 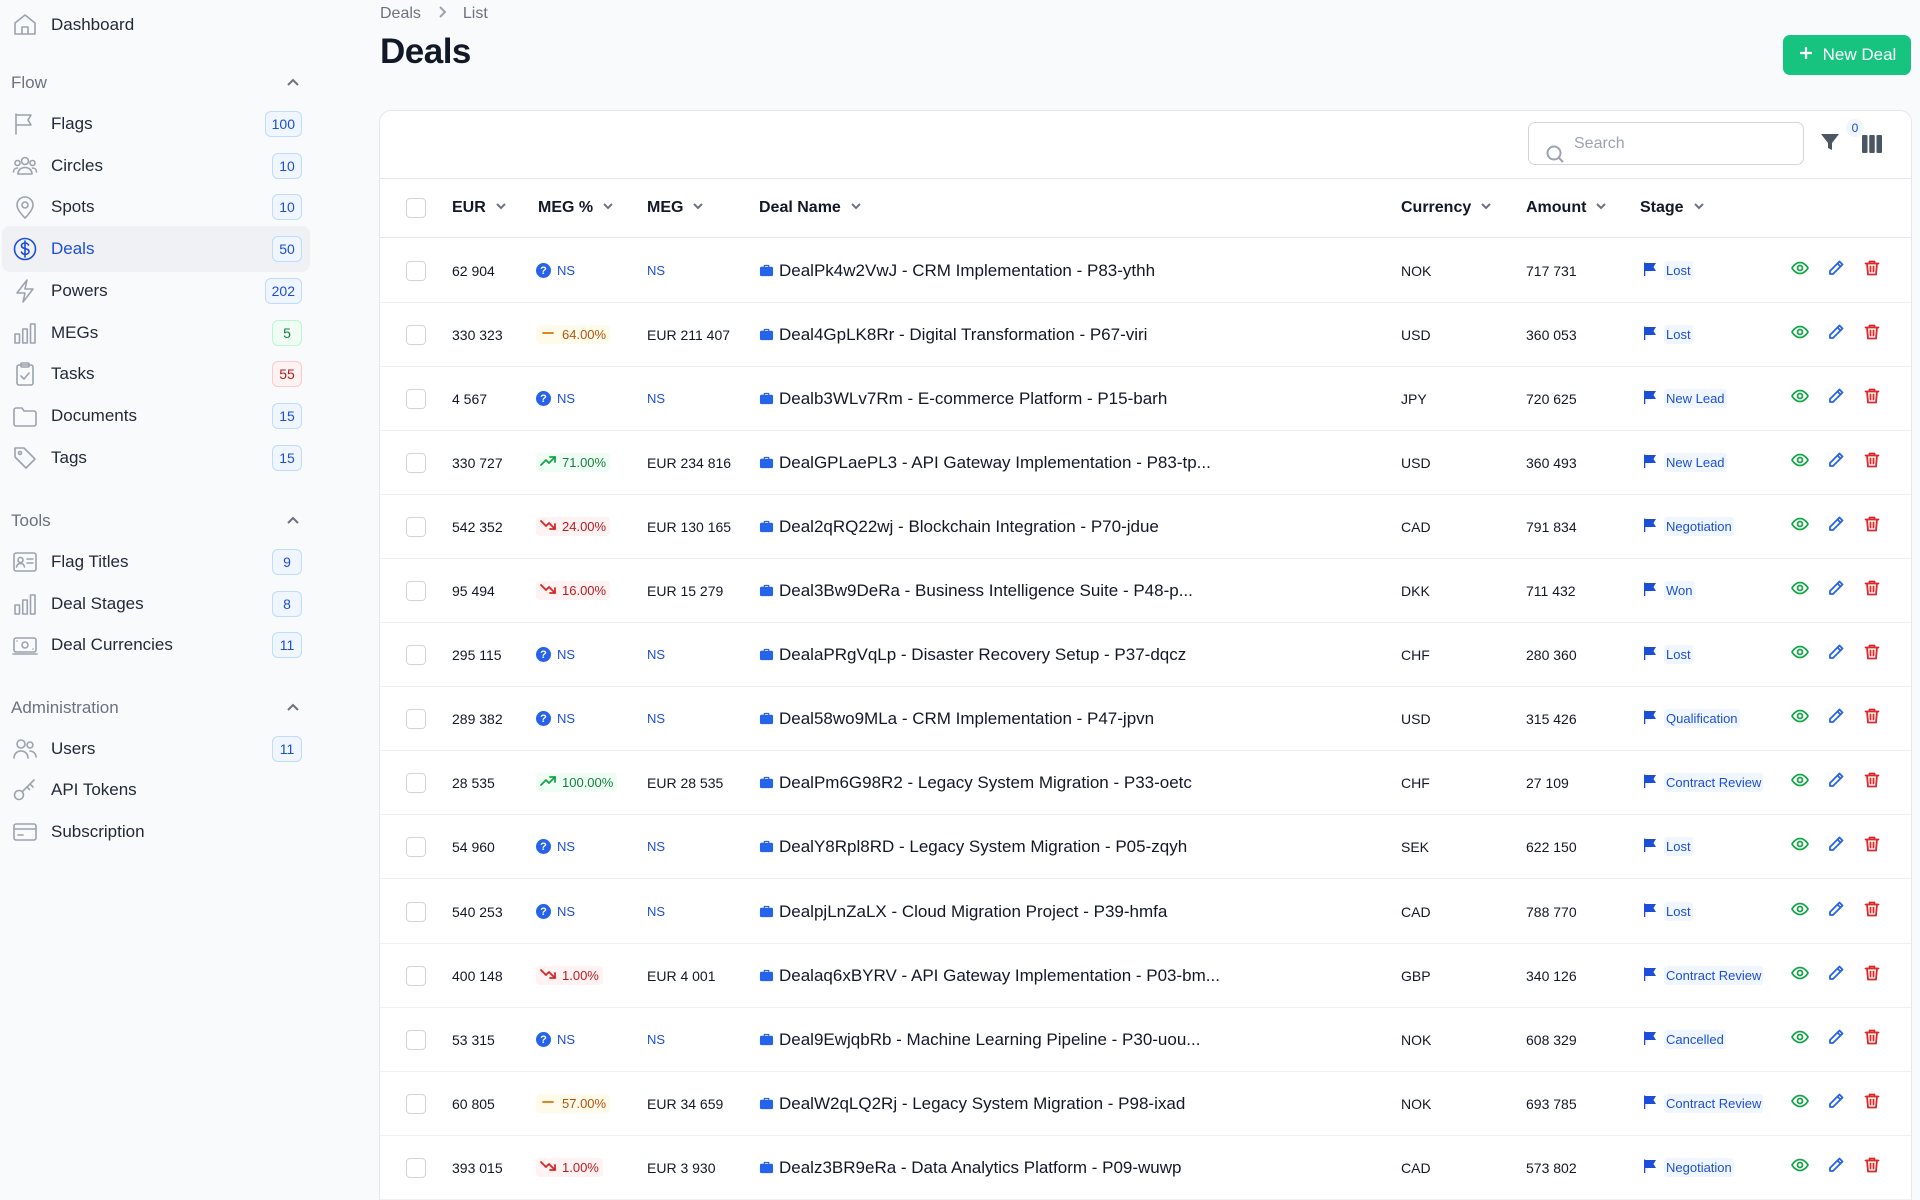 What do you see at coordinates (676, 208) in the screenshot?
I see `column-meg: MEG` at bounding box center [676, 208].